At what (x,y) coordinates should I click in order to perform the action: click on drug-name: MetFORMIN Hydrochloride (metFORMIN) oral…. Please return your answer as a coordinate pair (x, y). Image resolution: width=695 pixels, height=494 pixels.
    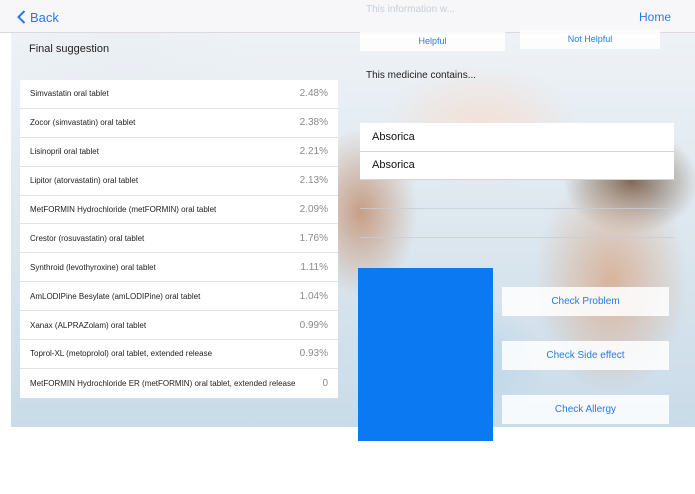
    Looking at the image, I should click on (123, 209).